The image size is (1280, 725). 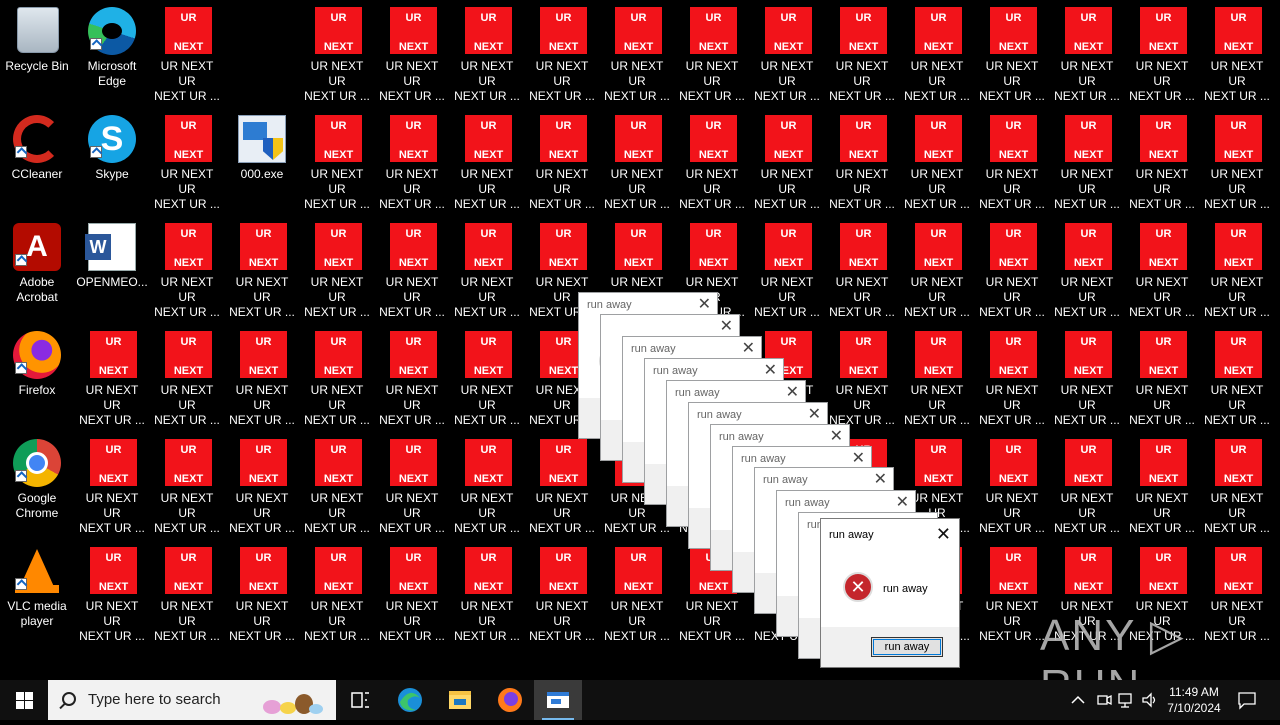 What do you see at coordinates (410, 700) in the screenshot?
I see `taskbar-edge-button` at bounding box center [410, 700].